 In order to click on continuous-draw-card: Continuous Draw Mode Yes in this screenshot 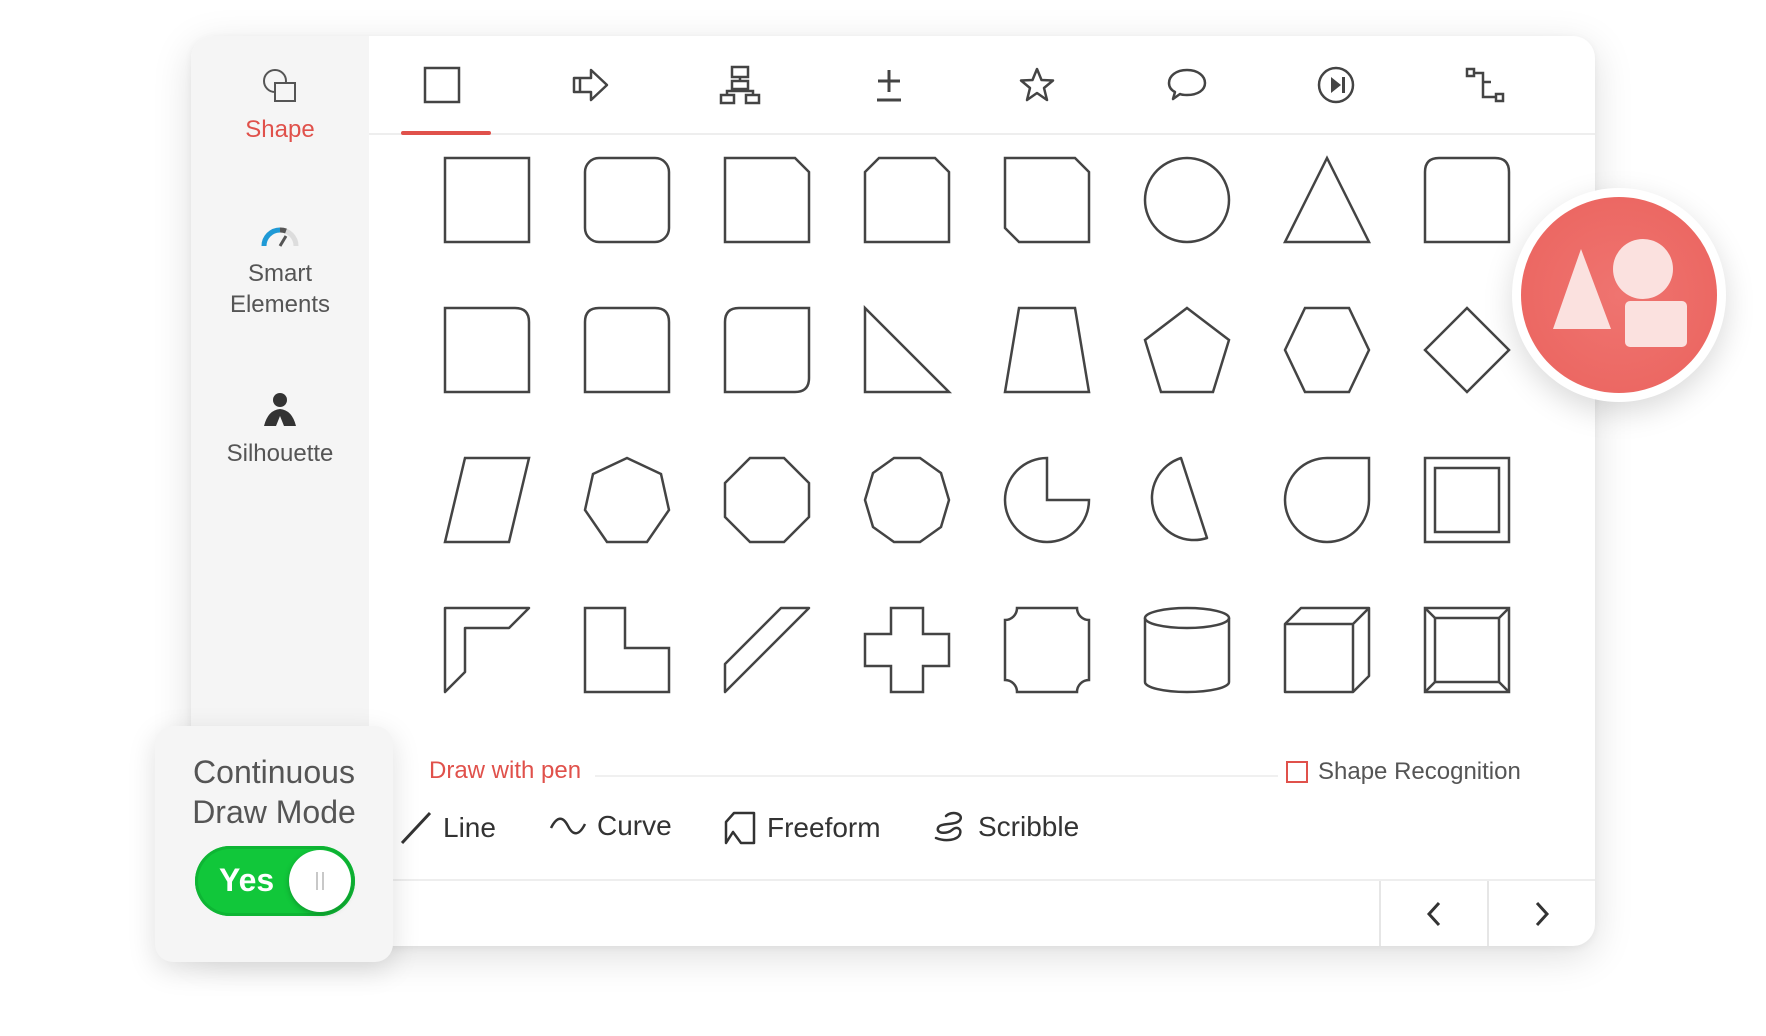, I will do `click(274, 844)`.